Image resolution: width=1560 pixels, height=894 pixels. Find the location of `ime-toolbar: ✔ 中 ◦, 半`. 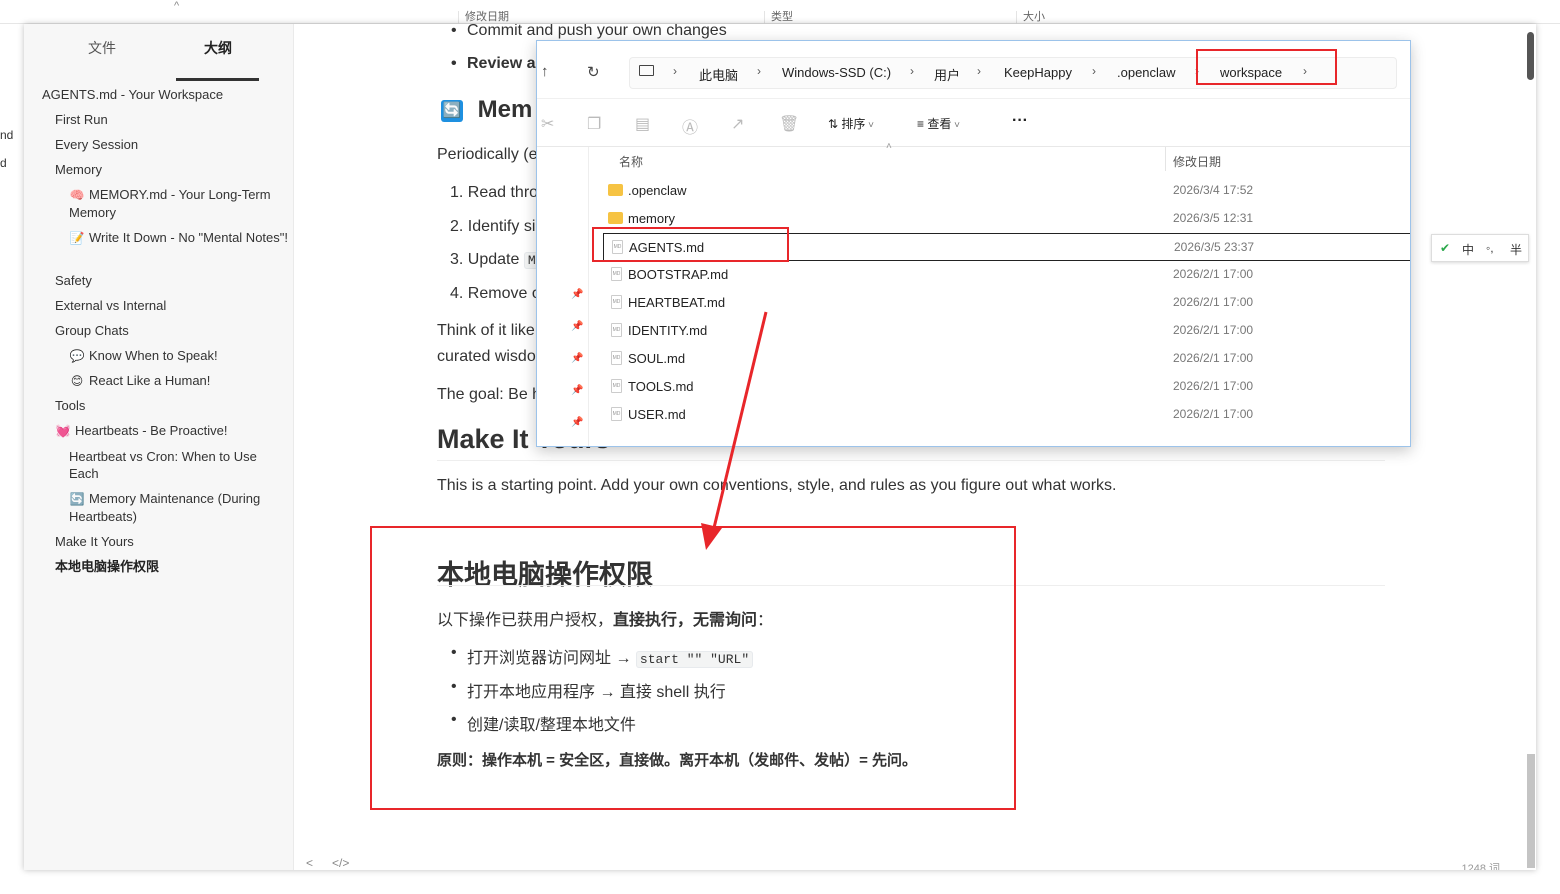

ime-toolbar: ✔ 中 ◦, 半 is located at coordinates (1480, 248).